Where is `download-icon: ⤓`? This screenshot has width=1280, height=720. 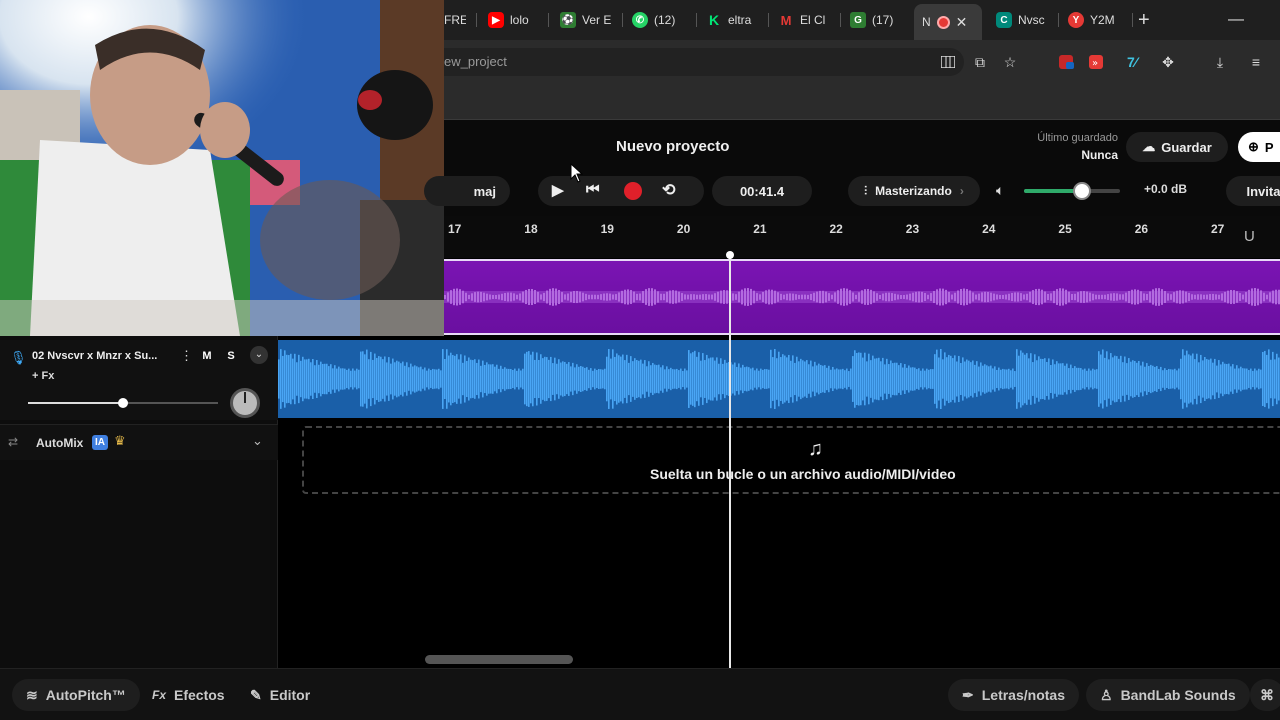 download-icon: ⤓ is located at coordinates (1220, 62).